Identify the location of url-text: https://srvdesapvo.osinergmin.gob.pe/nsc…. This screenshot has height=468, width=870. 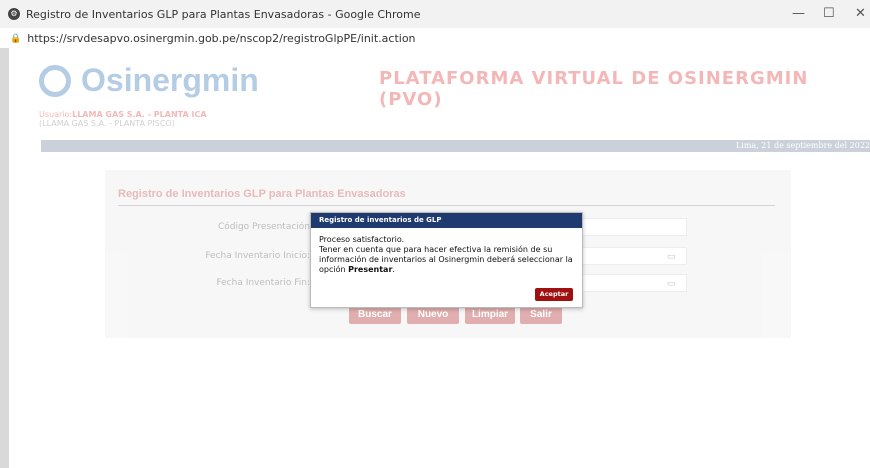
(221, 38).